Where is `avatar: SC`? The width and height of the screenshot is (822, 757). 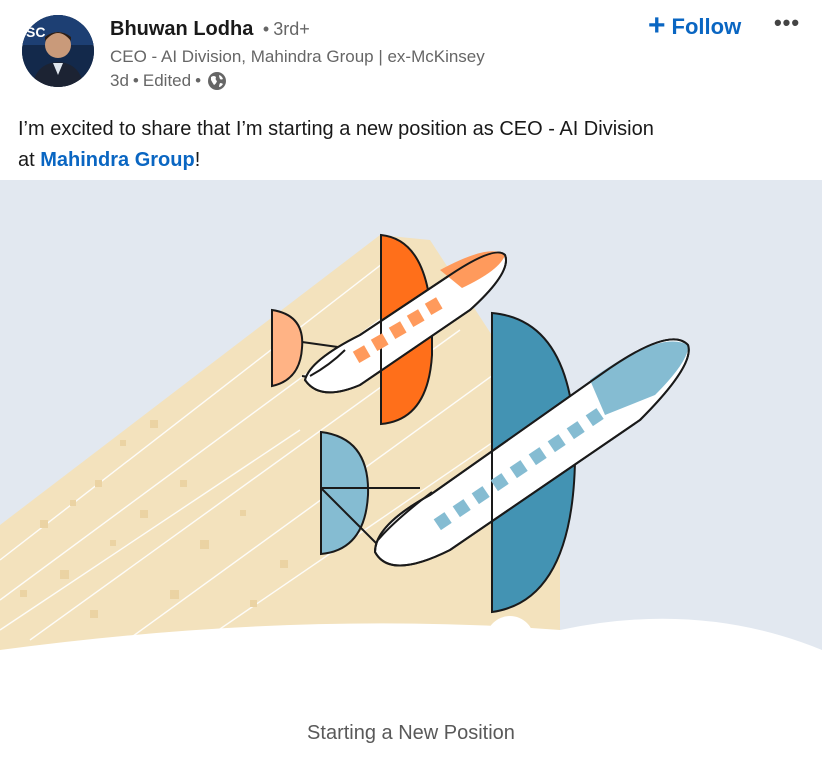
avatar: SC is located at coordinates (58, 51).